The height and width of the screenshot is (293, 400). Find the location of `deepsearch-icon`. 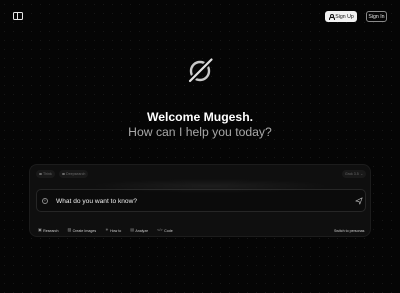

deepsearch-icon is located at coordinates (63, 174).